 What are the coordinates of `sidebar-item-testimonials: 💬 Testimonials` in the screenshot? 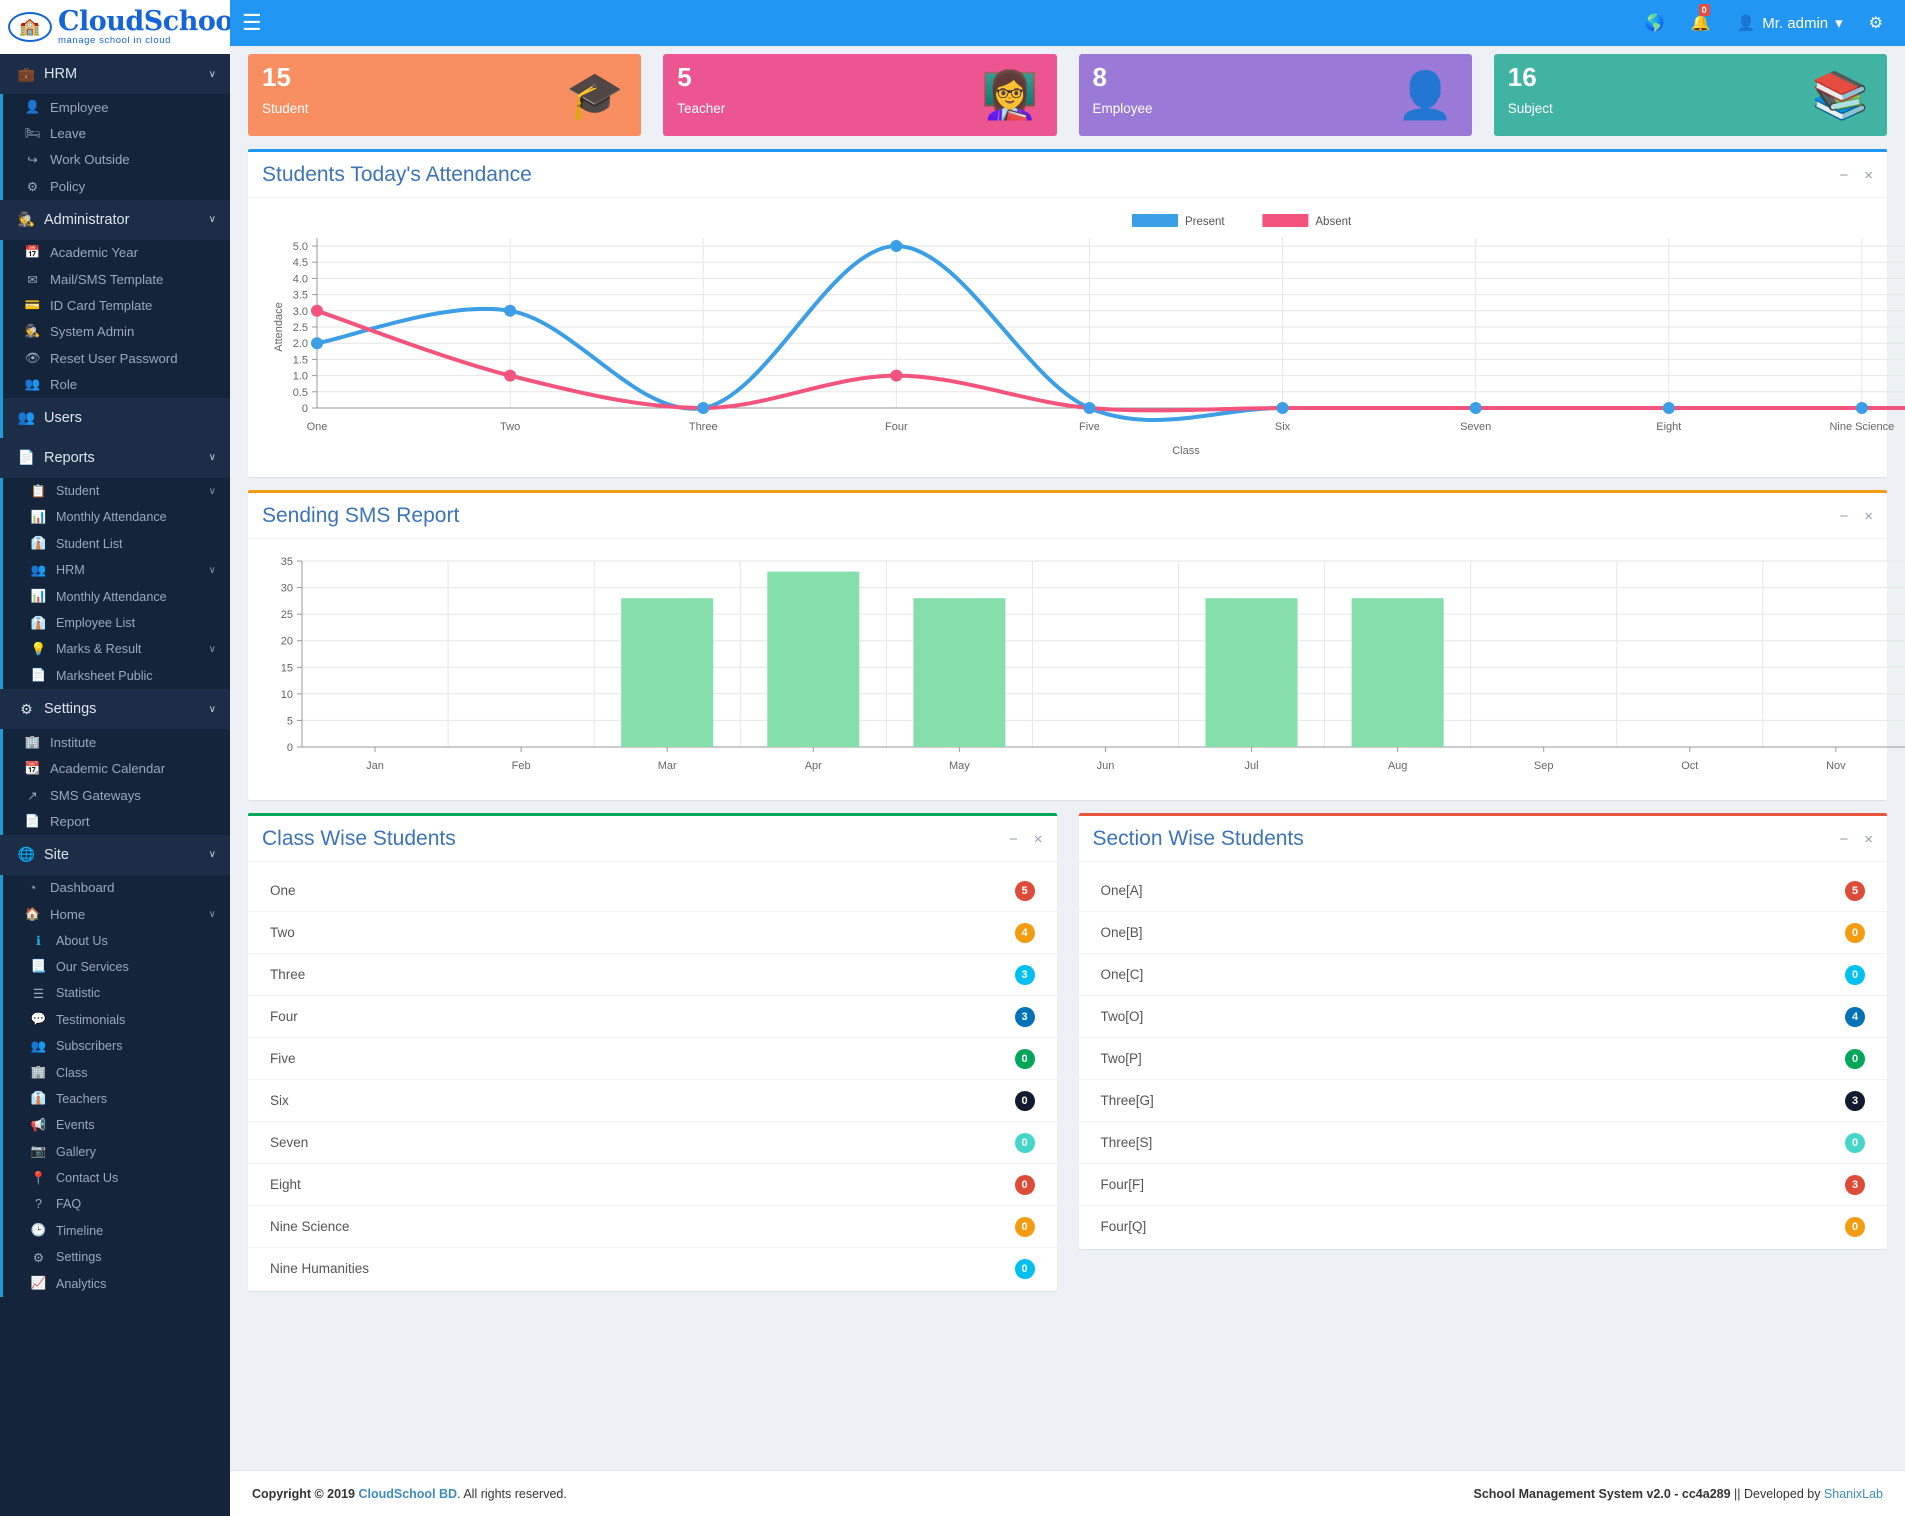 It's located at (115, 1019).